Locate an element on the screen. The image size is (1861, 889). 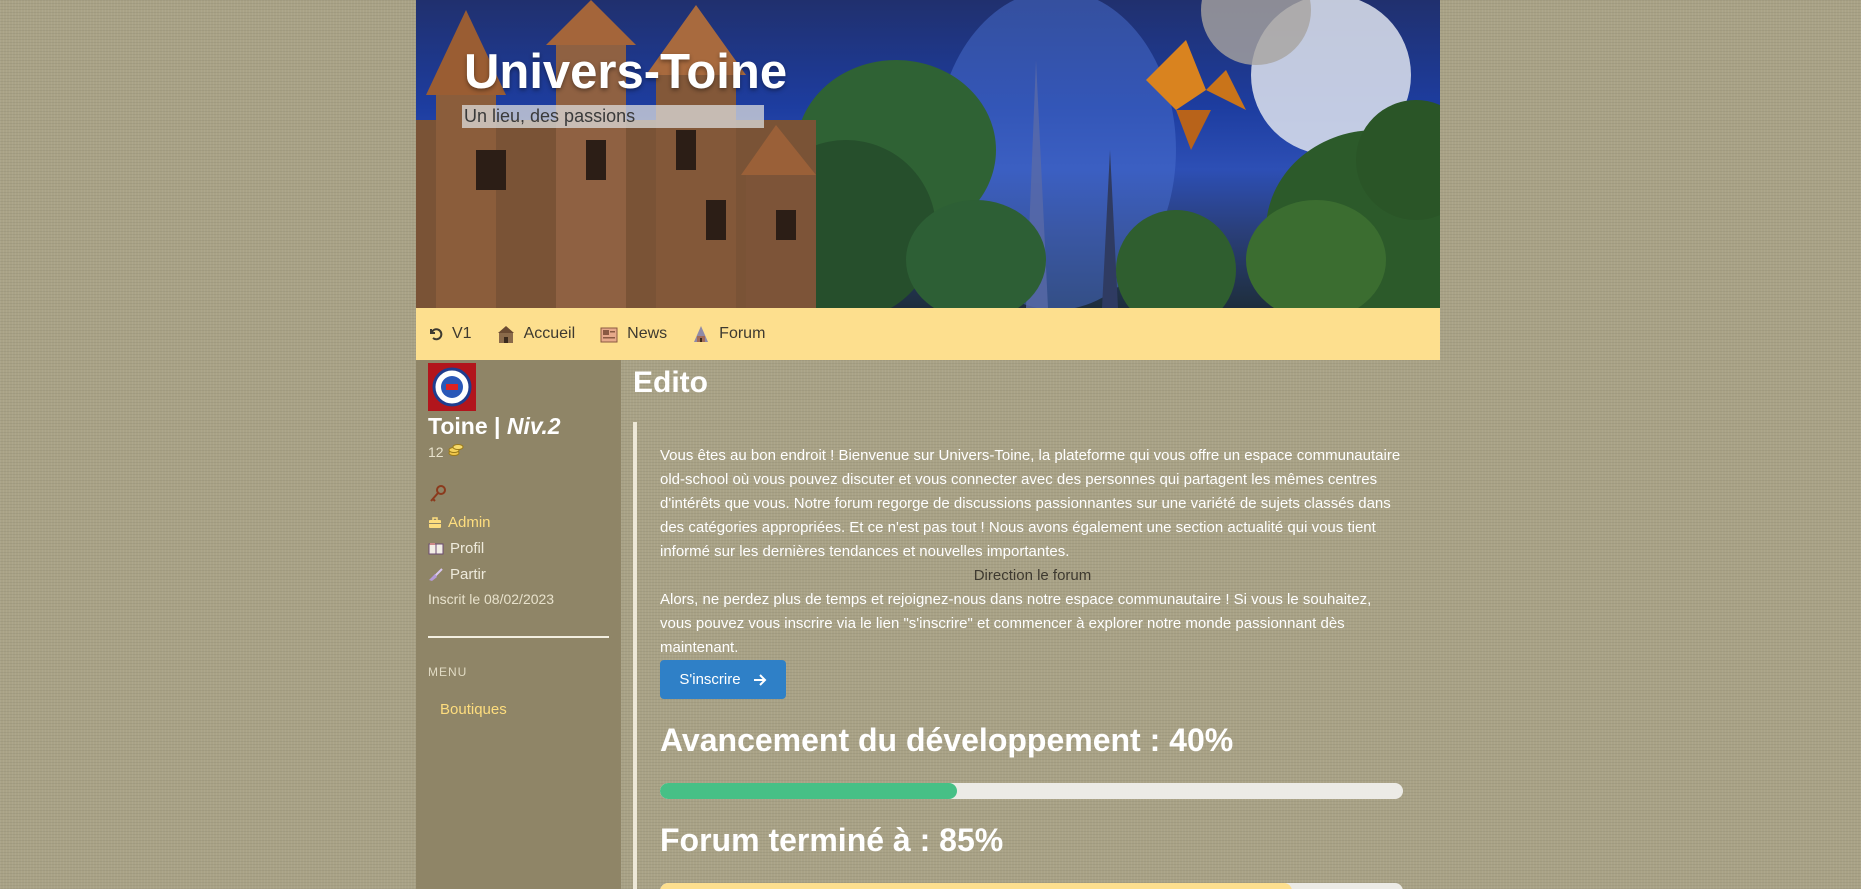
key-icon is located at coordinates (438, 496).